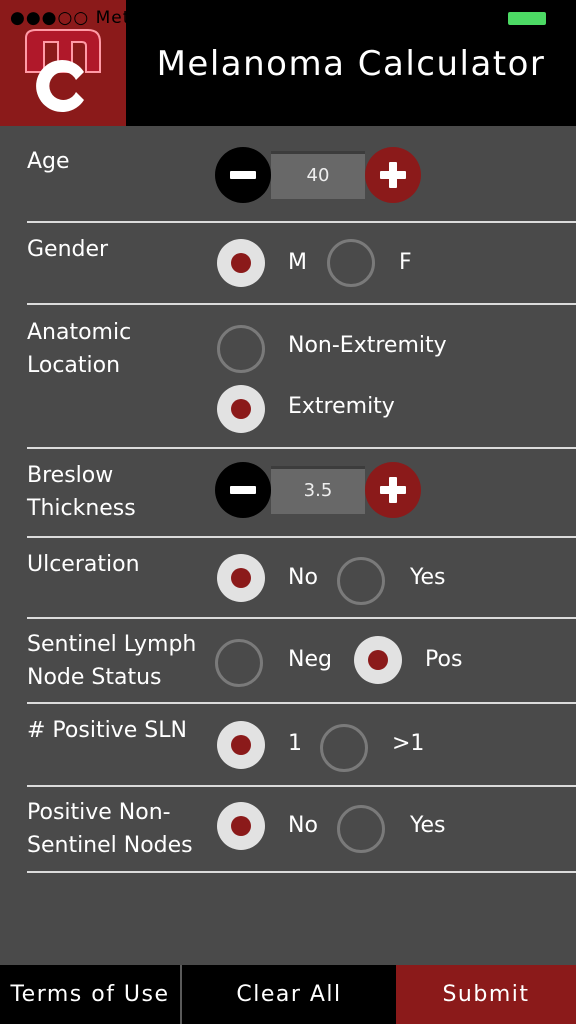  What do you see at coordinates (117, 492) in the screenshot?
I see `breslow-label: Breslow Thickness` at bounding box center [117, 492].